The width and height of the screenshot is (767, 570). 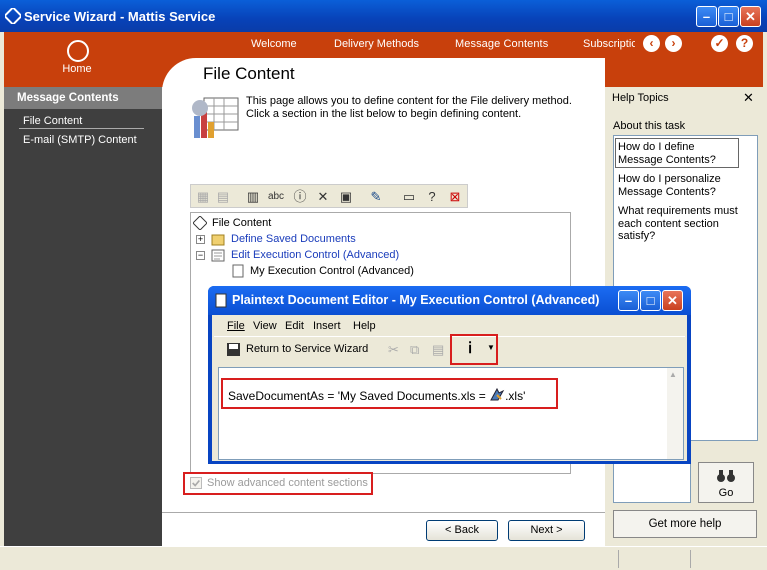 I want to click on sidebar-item-file-content: File Content, so click(x=52, y=121).